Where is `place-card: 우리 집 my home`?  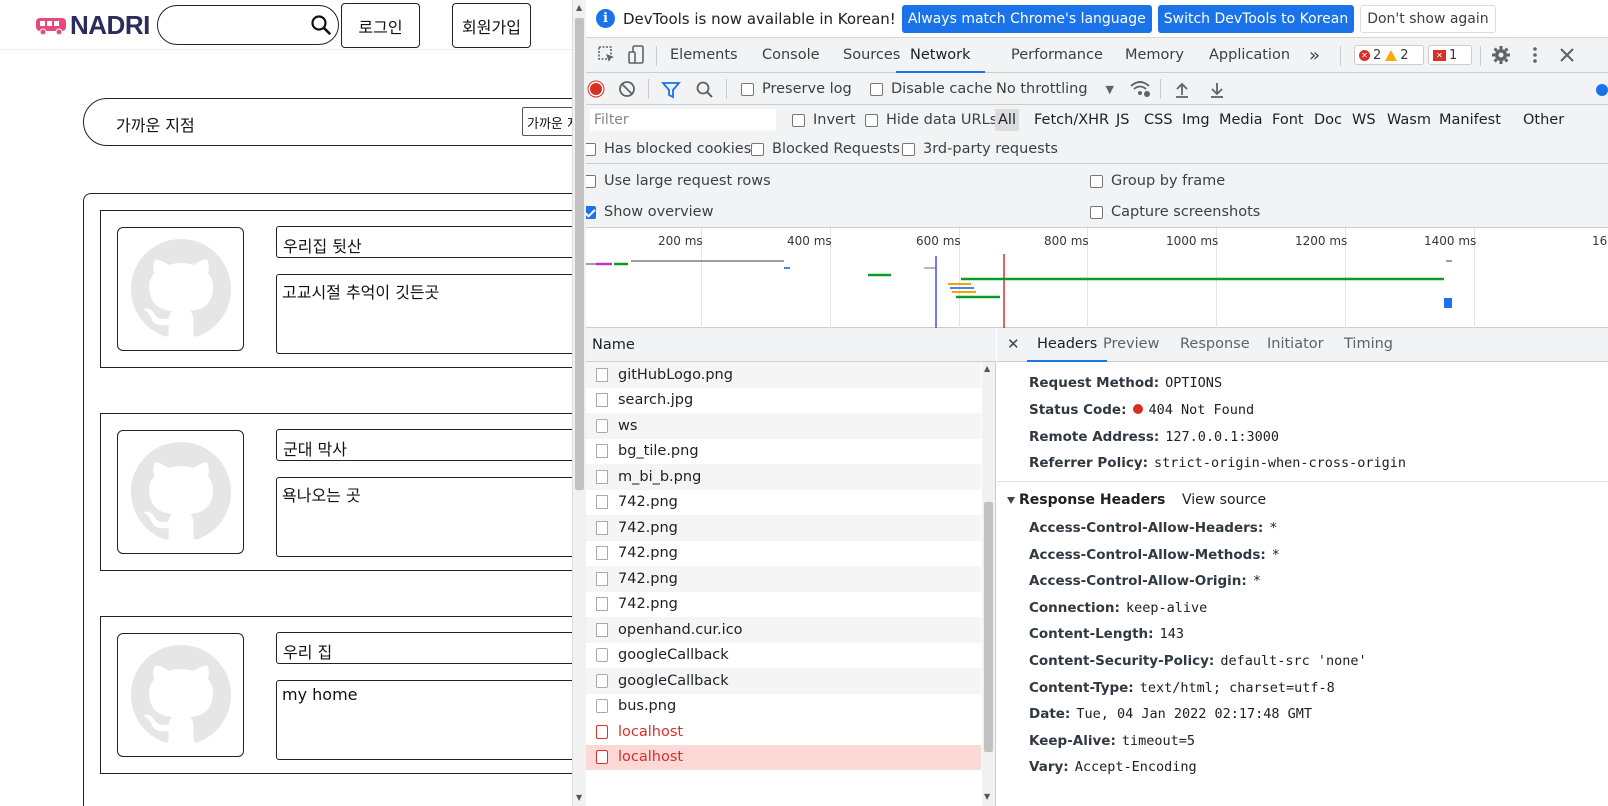 place-card: 우리 집 my home is located at coordinates (336, 695).